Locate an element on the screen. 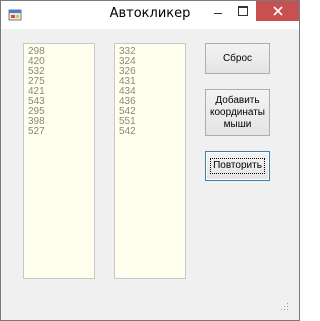 This screenshot has width=320, height=321. minimize-button is located at coordinates (218, 11).